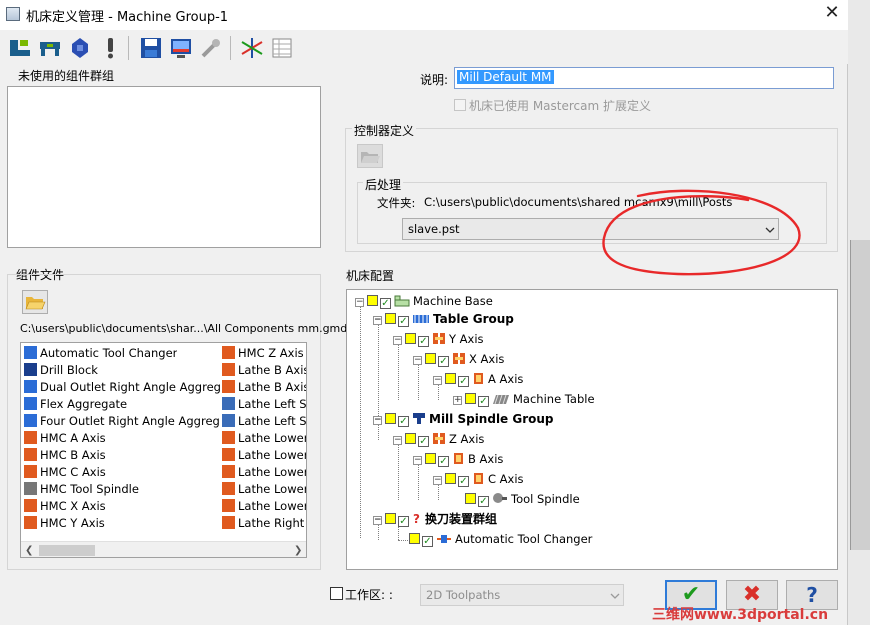  Describe the element at coordinates (50, 48) in the screenshot. I see `machine-component-icon` at that location.